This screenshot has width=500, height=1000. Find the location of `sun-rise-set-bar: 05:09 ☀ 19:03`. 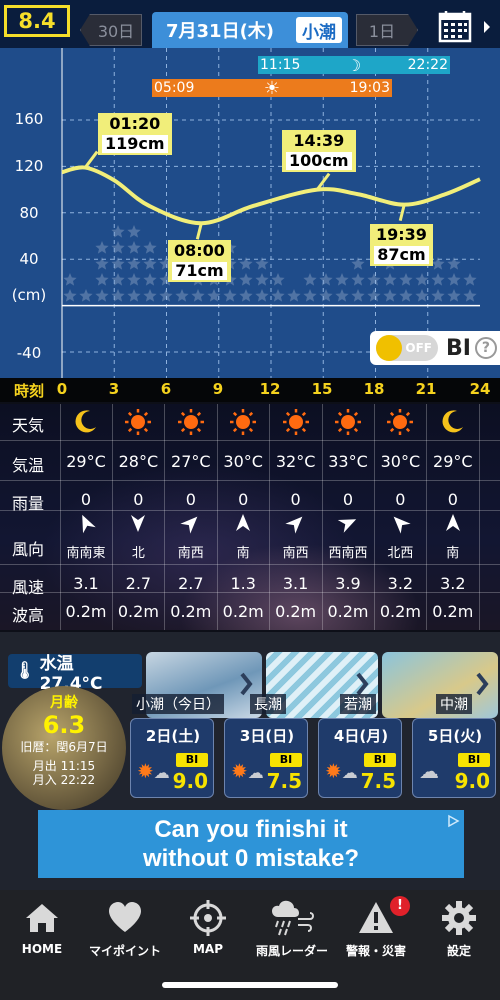

sun-rise-set-bar: 05:09 ☀ 19:03 is located at coordinates (272, 88).